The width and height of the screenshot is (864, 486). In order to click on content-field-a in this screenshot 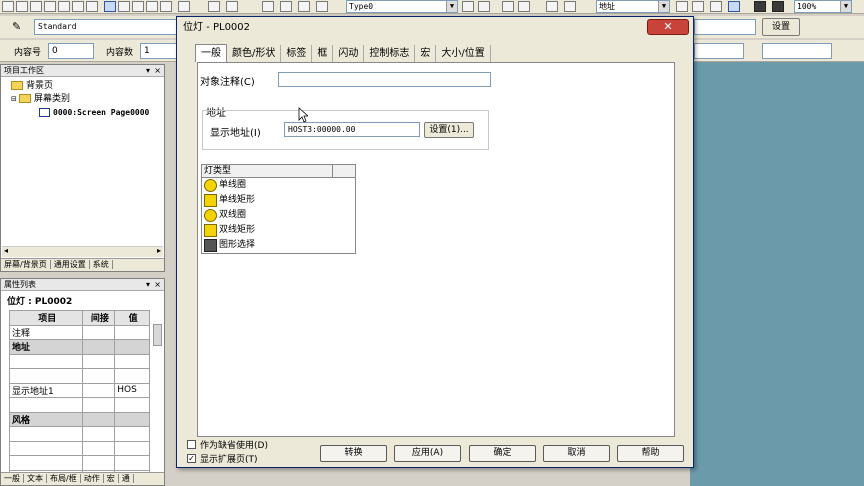, I will do `click(719, 51)`.